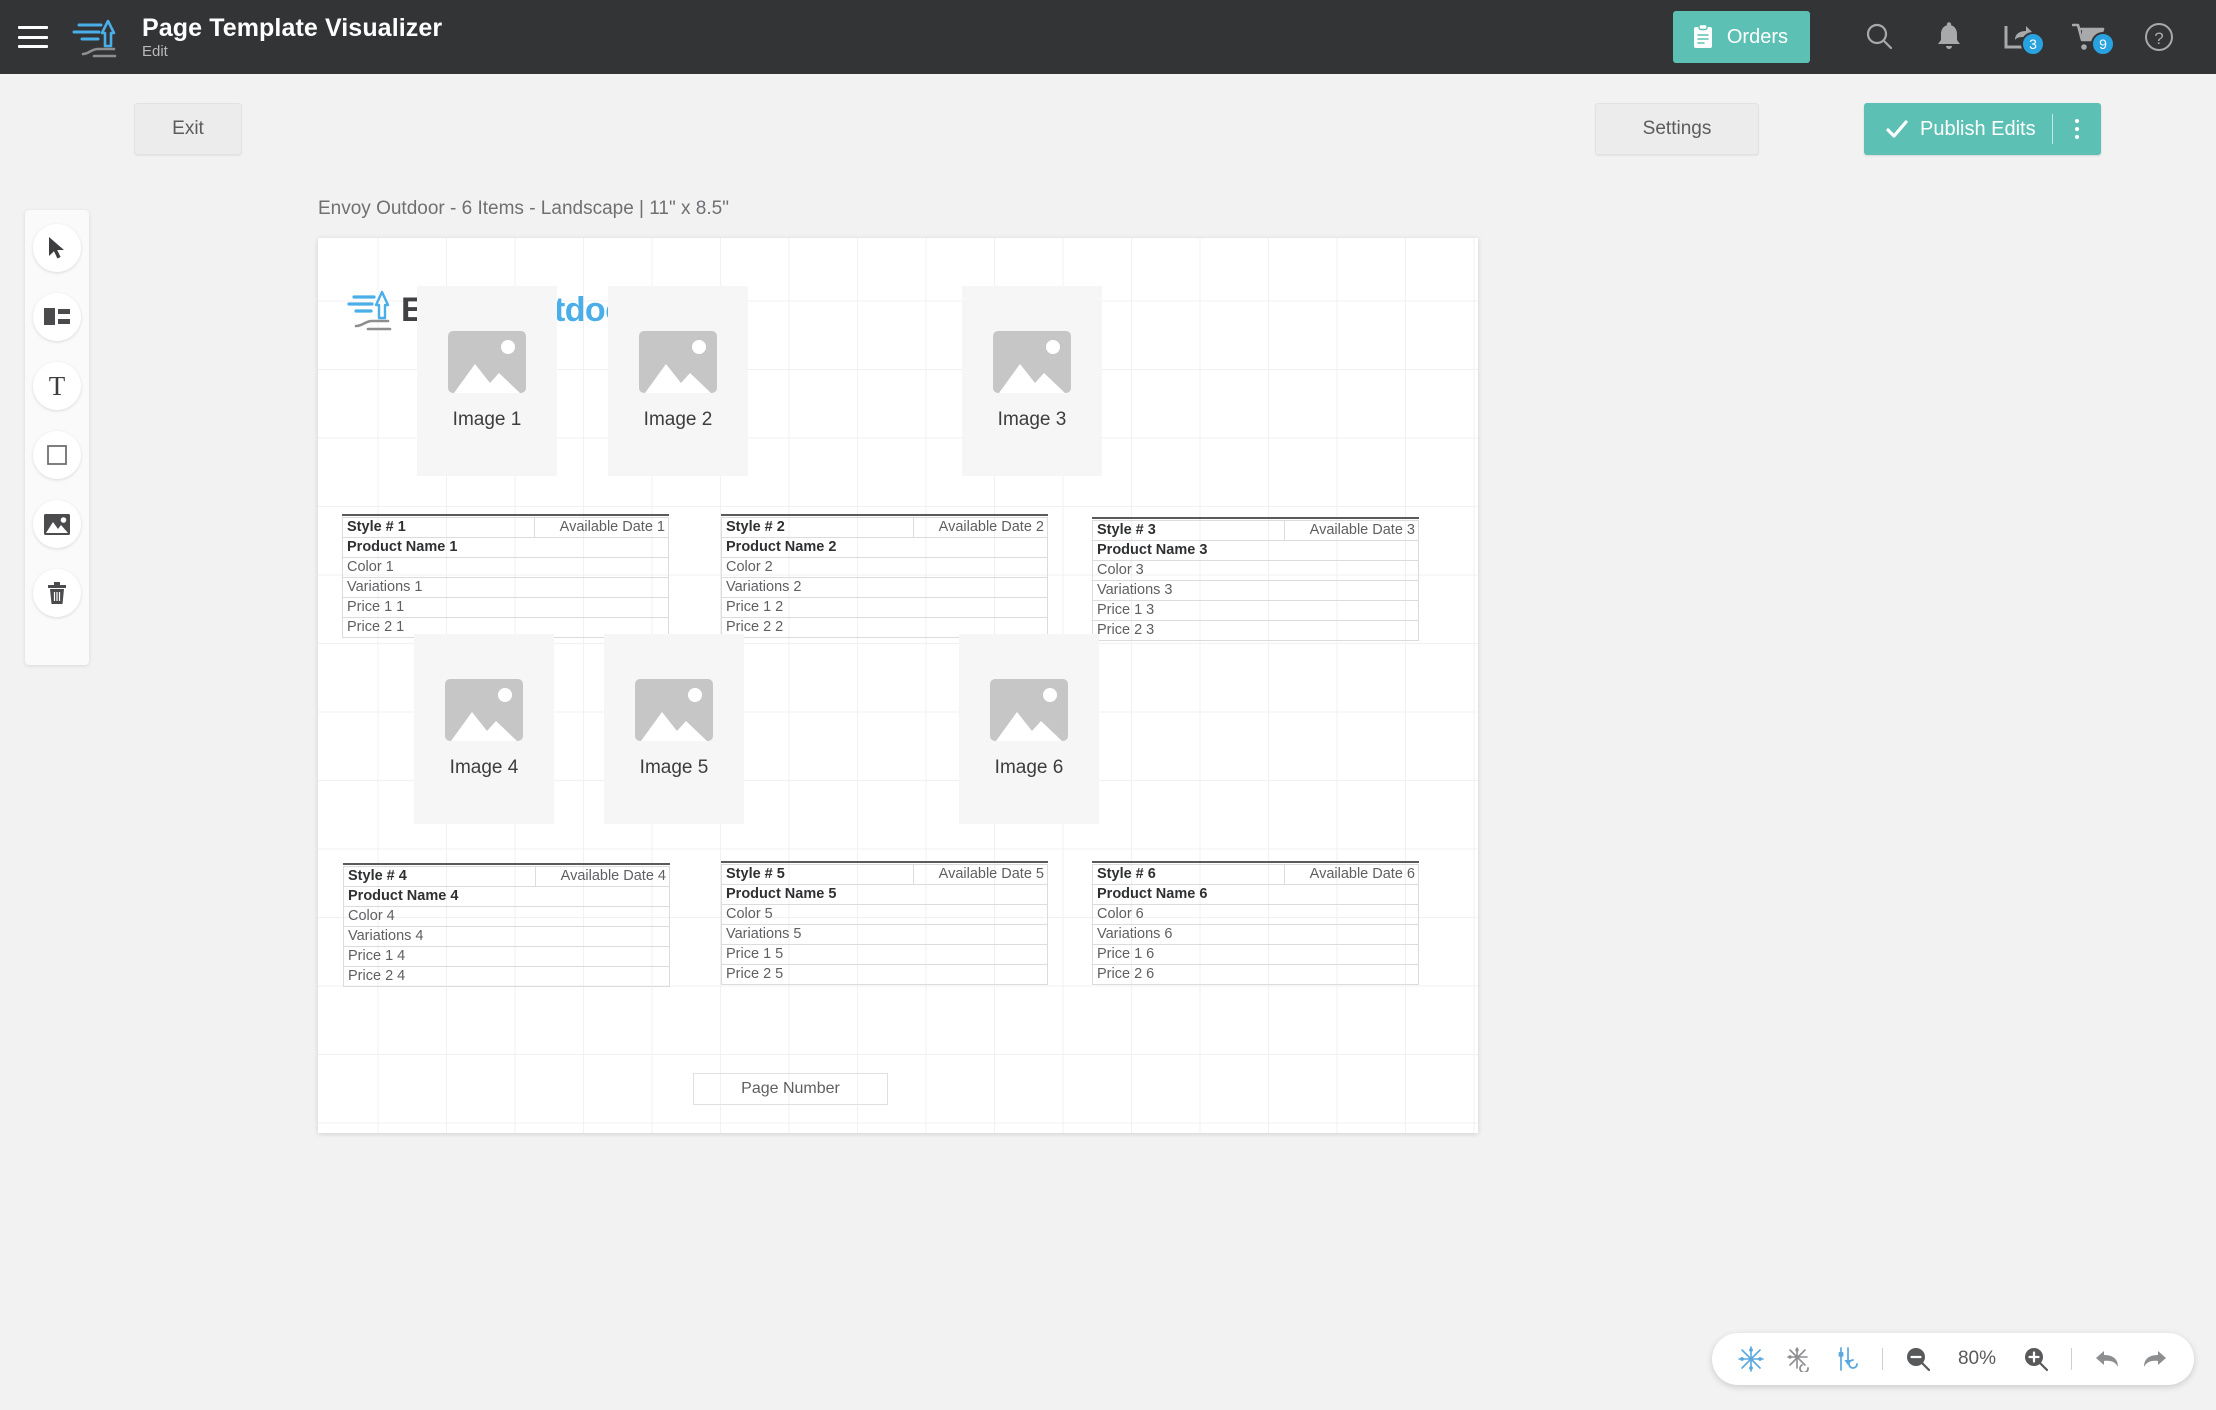 This screenshot has height=1410, width=2216. Describe the element at coordinates (57, 317) in the screenshot. I see `layout-block-tool` at that location.